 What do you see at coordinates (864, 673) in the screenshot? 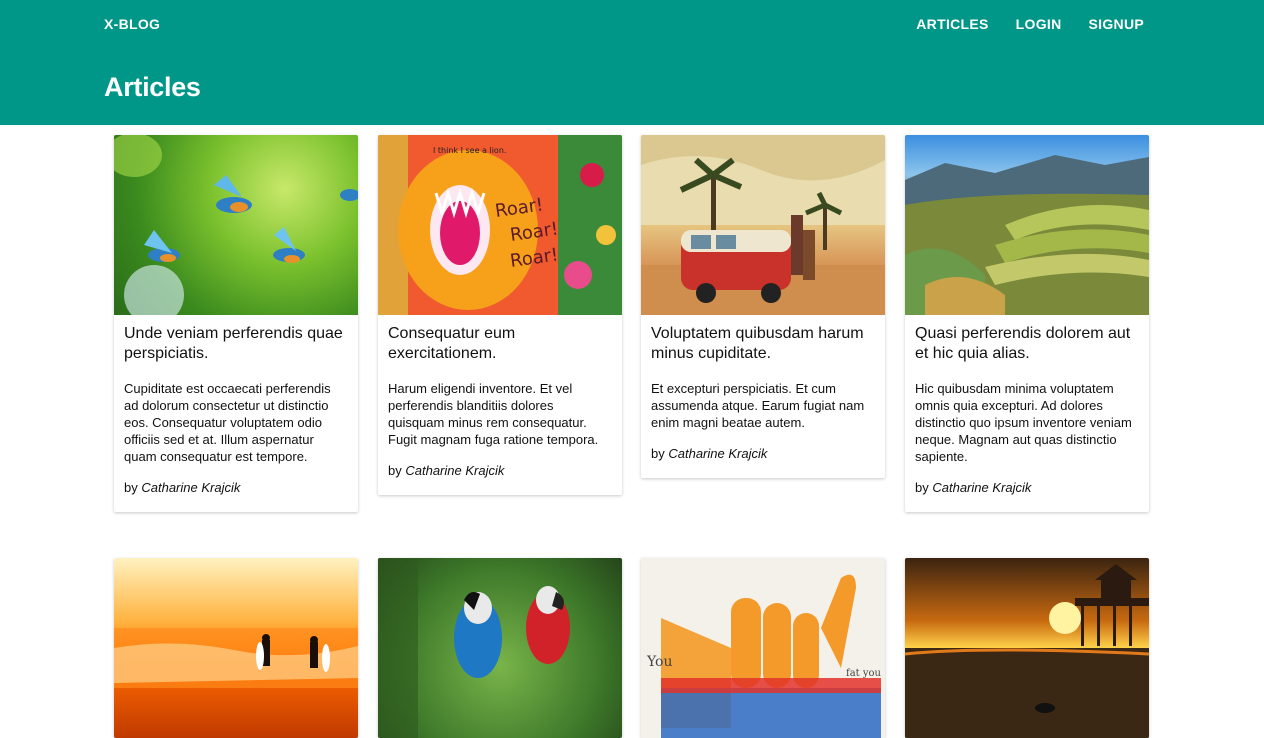
I see `shaka-text-right: fat you` at bounding box center [864, 673].